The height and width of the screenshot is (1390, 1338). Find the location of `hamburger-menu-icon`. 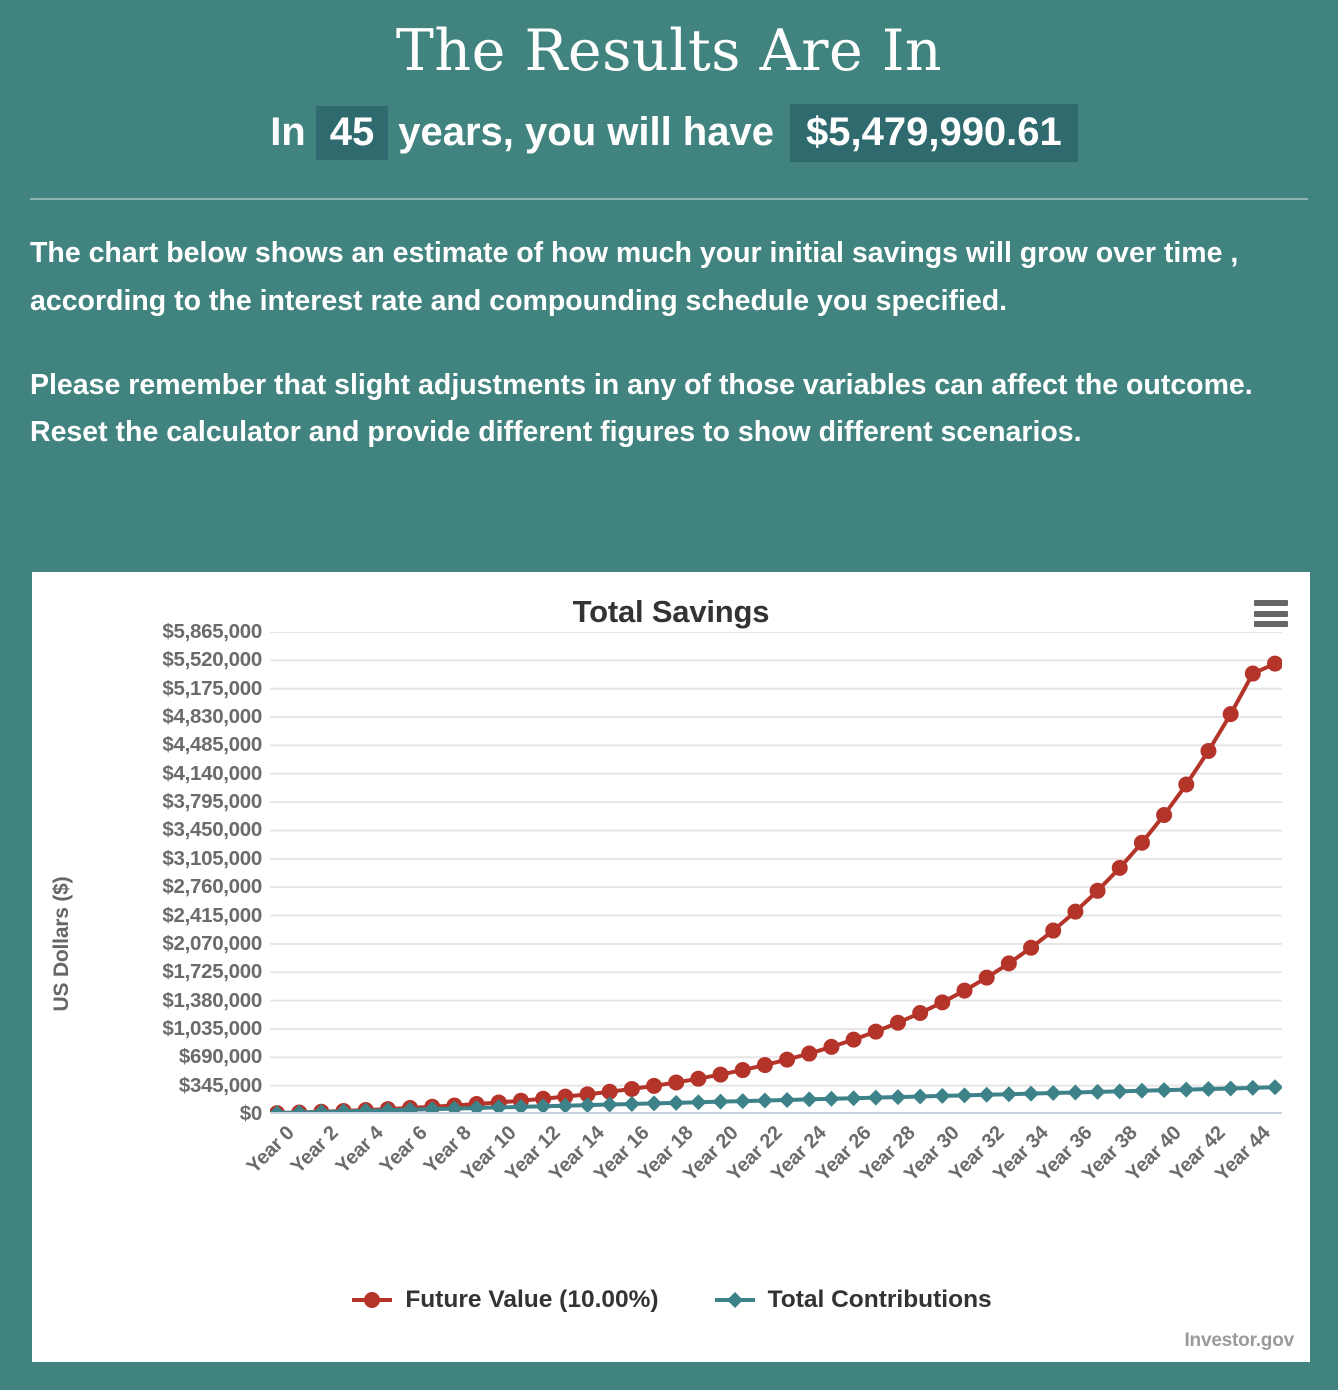

hamburger-menu-icon is located at coordinates (1271, 613).